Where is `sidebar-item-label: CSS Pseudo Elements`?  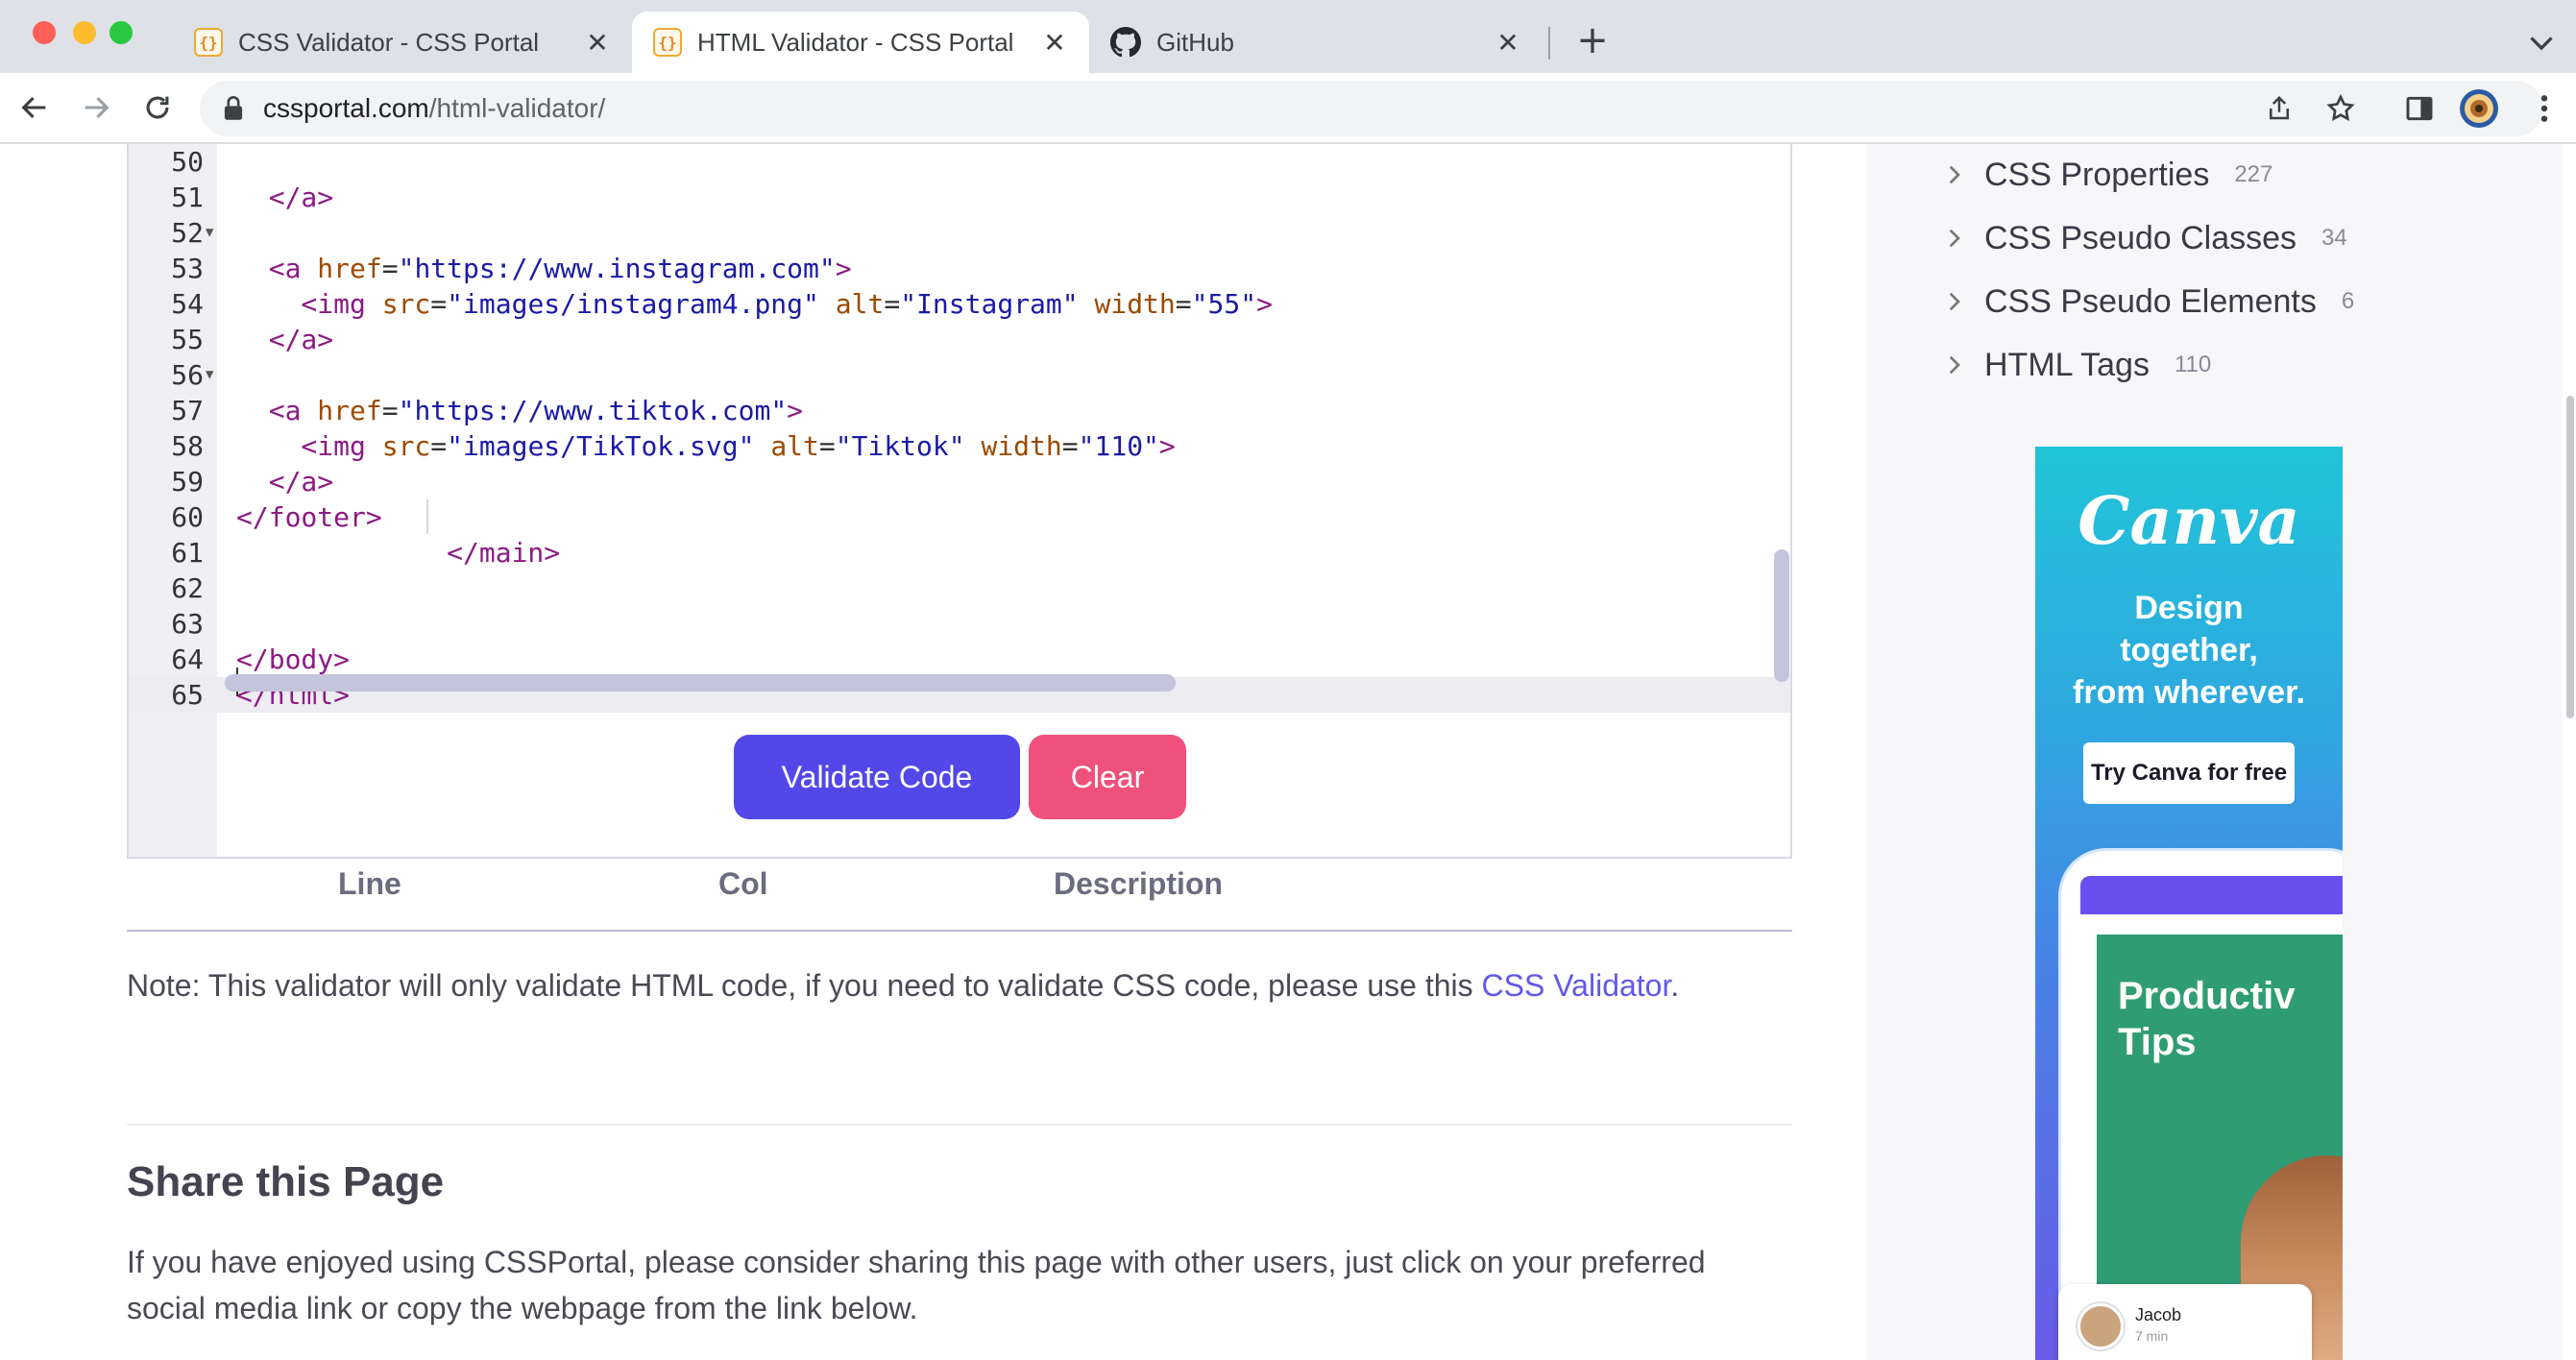 sidebar-item-label: CSS Pseudo Elements is located at coordinates (2150, 301).